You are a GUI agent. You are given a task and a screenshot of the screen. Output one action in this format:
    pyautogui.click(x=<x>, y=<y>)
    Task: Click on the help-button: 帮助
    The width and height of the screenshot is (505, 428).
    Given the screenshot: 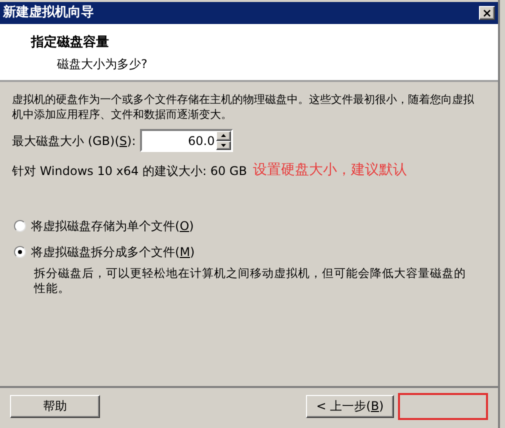 What is the action you would take?
    pyautogui.click(x=55, y=406)
    